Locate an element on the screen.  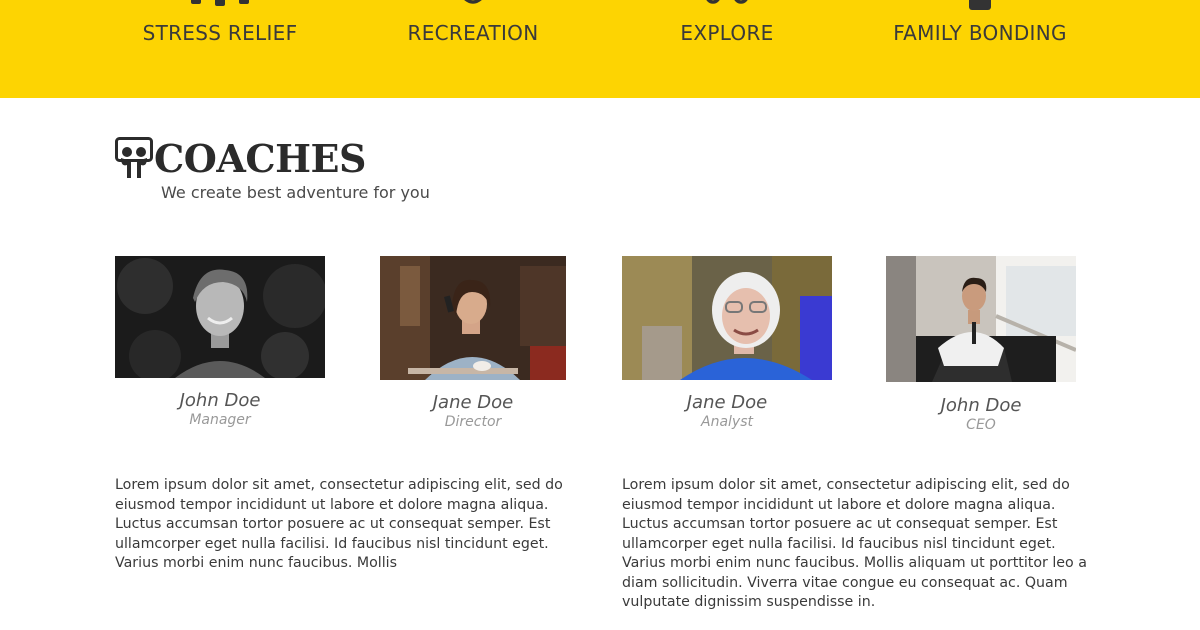
coach-card: Jane Doe Director is located at coordinates (473, 346).